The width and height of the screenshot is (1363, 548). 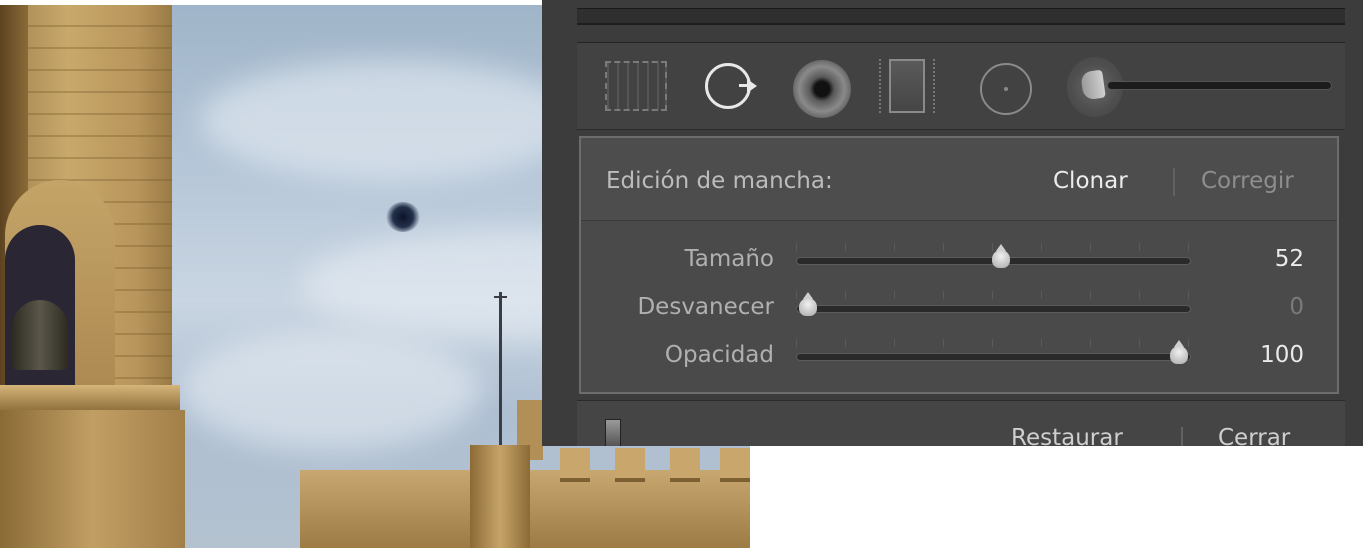 I want to click on mode-heal-button: Corregir, so click(x=1247, y=181).